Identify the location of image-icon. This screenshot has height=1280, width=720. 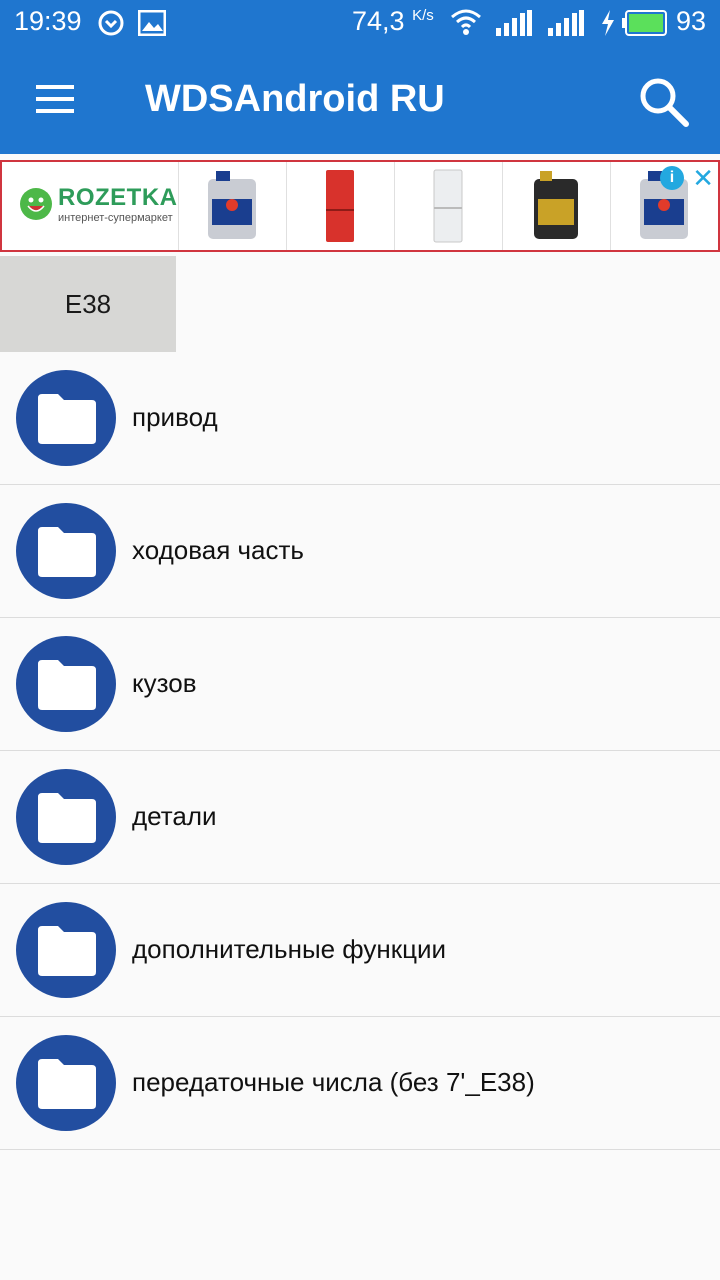
(152, 25).